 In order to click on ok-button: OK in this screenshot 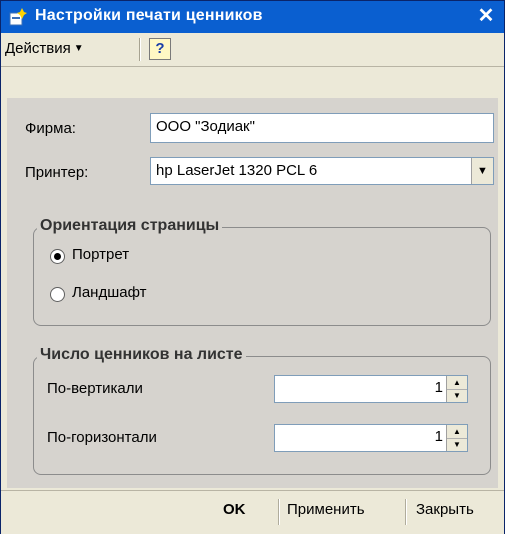, I will do `click(234, 509)`.